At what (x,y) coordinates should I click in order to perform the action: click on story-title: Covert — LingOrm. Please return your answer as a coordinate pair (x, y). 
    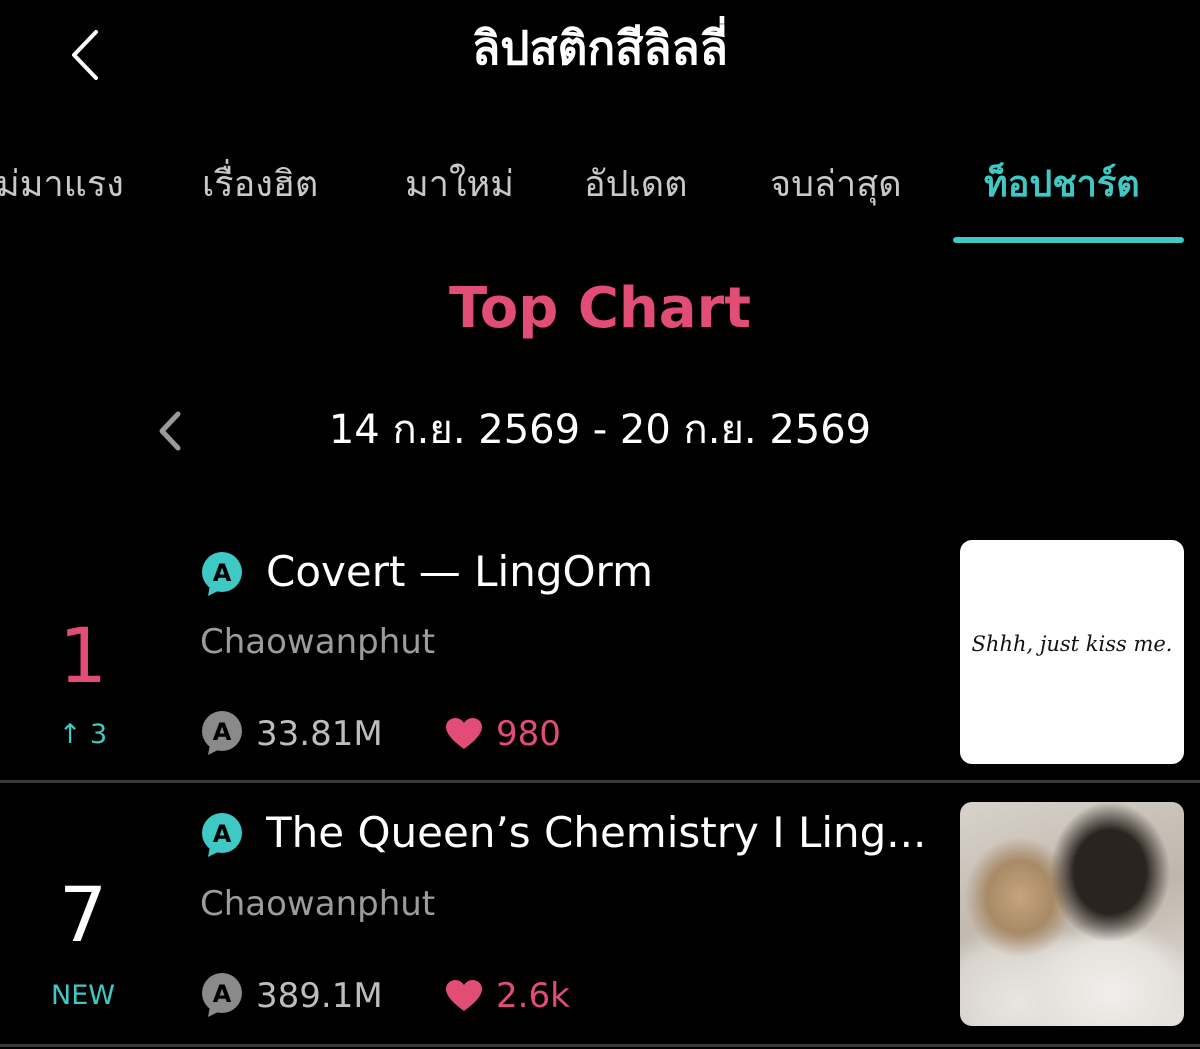
    Looking at the image, I should click on (460, 571).